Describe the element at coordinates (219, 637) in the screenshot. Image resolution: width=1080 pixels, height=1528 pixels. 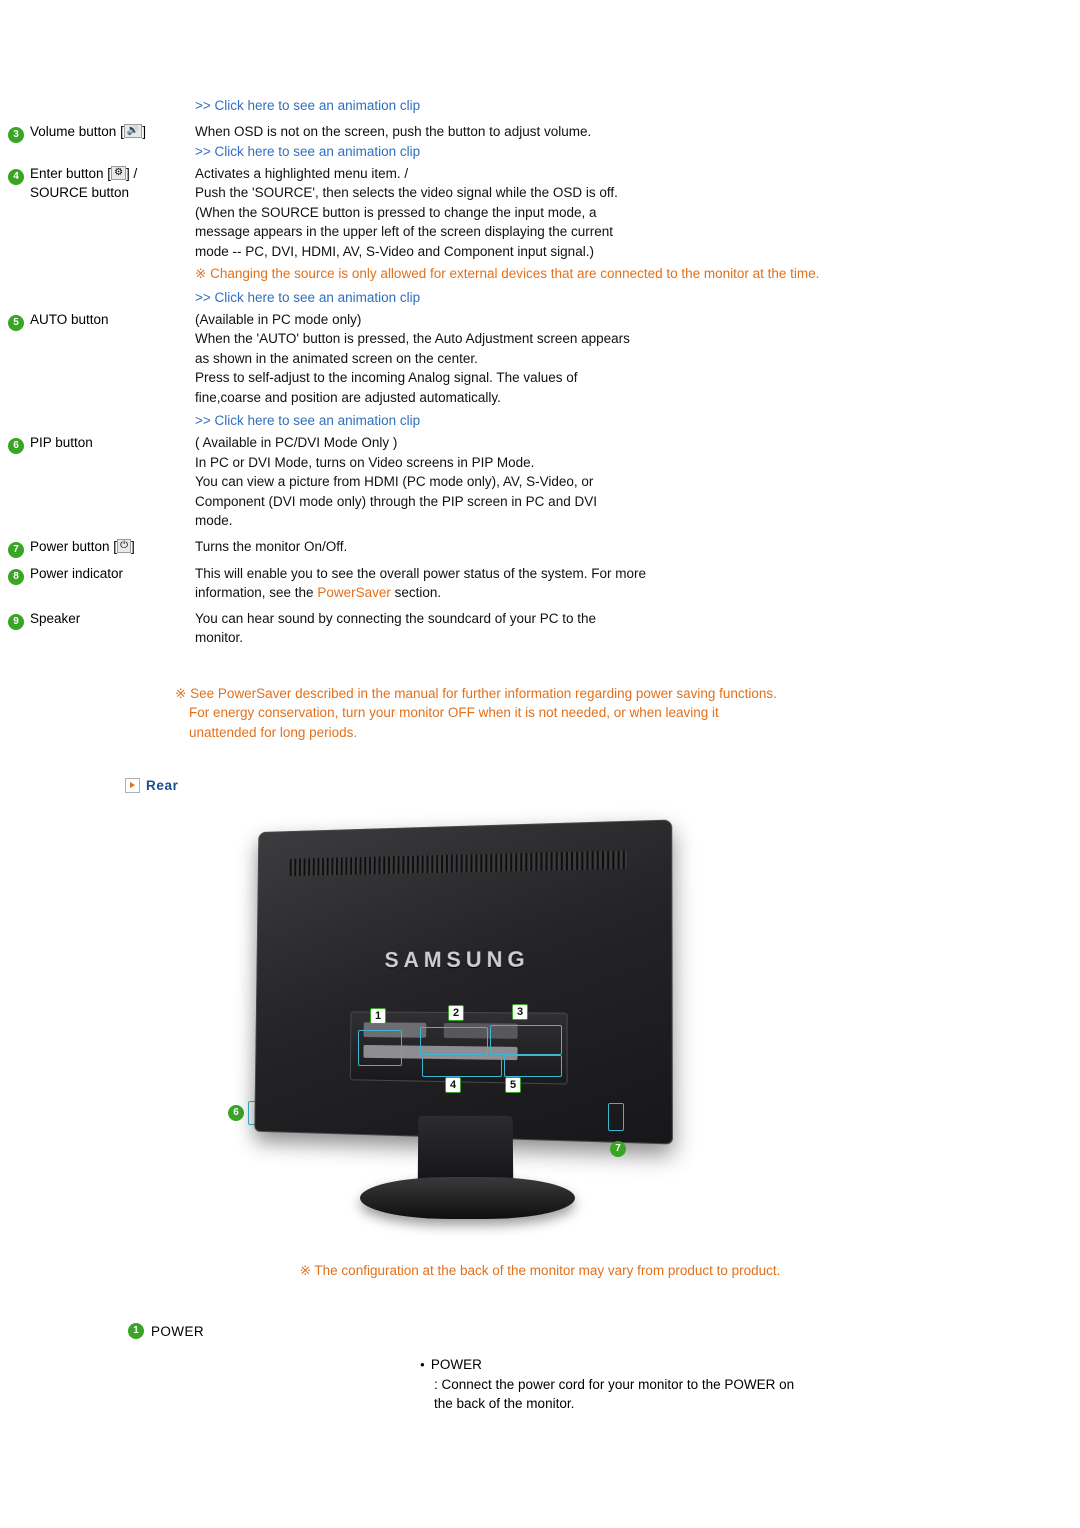
I see `desc-line: monitor.` at that location.